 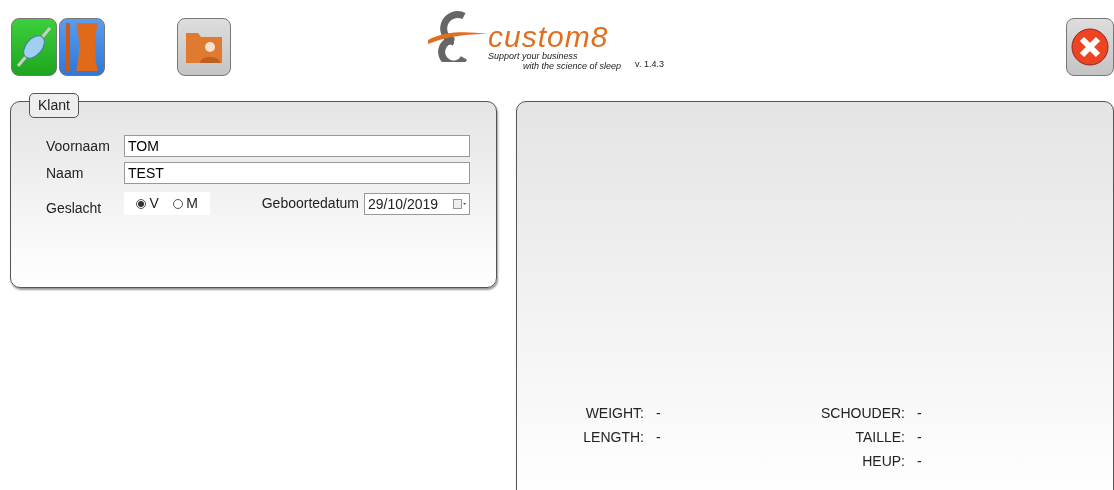 I want to click on text-field: TEST, so click(x=297, y=173).